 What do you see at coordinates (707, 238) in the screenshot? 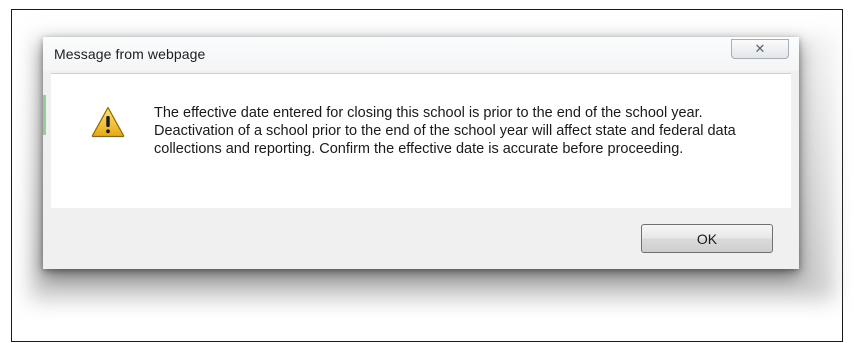
I see `ok-button: OK` at bounding box center [707, 238].